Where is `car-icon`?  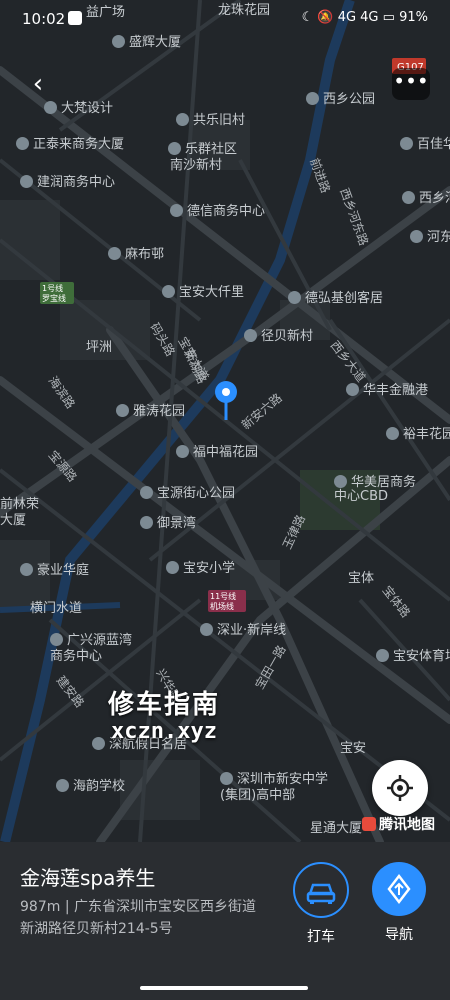 car-icon is located at coordinates (321, 893).